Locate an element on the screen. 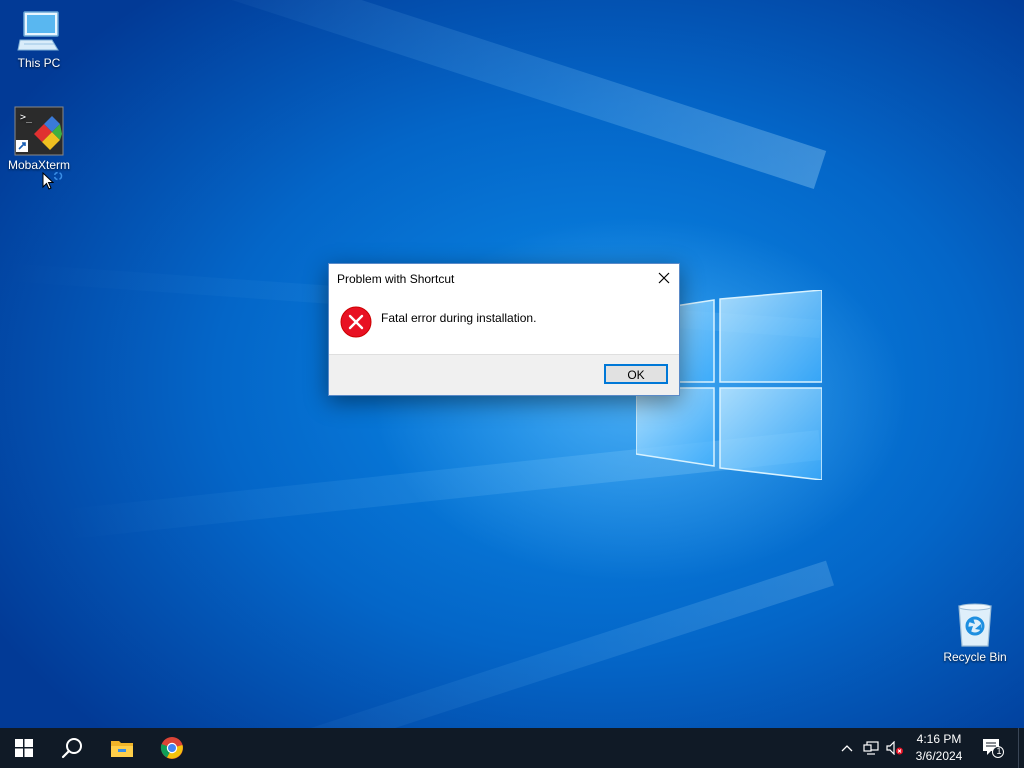  network-button is located at coordinates (871, 748).